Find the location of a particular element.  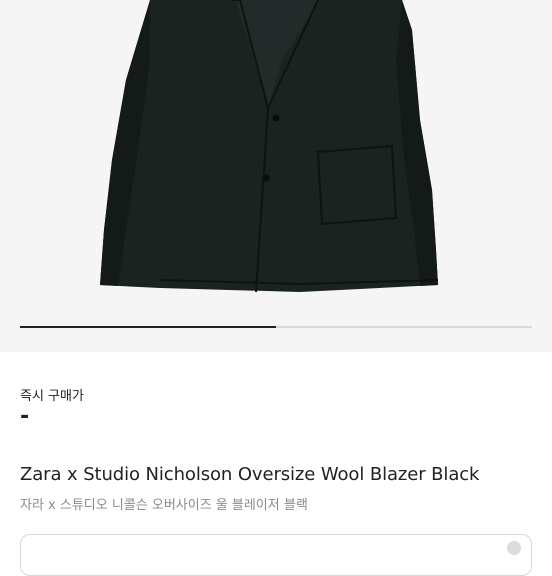

chevron-down-icon is located at coordinates (514, 548).